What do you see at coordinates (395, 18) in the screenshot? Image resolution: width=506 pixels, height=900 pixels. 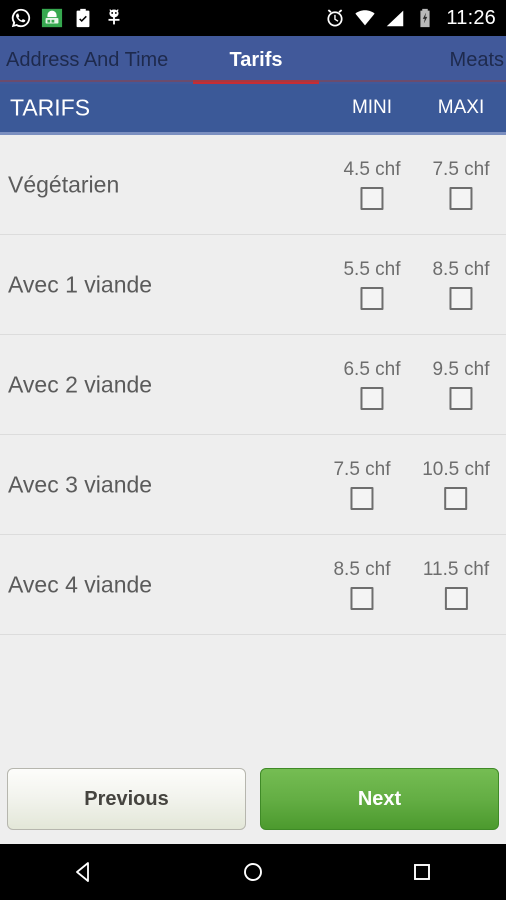 I see `cell-signal-icon` at bounding box center [395, 18].